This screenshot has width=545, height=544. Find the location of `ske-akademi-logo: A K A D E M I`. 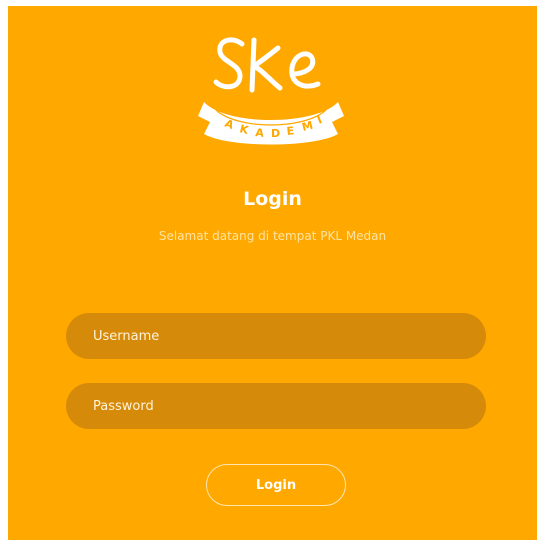

ske-akademi-logo: A K A D E M I is located at coordinates (271, 87).